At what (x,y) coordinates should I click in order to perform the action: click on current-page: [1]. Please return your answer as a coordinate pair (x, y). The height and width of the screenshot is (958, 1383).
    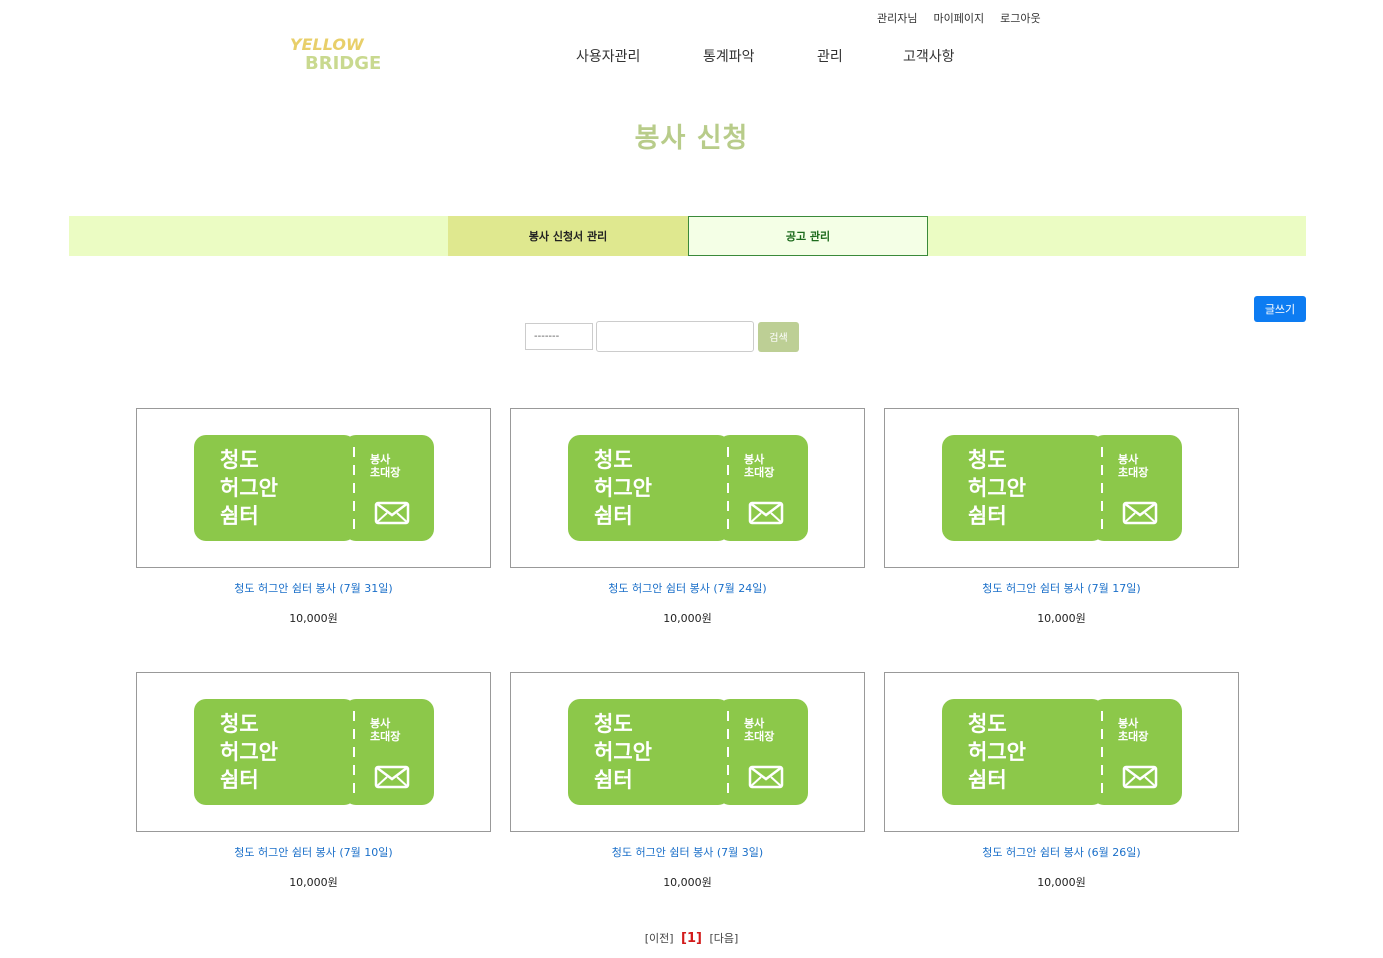
    Looking at the image, I should click on (691, 938).